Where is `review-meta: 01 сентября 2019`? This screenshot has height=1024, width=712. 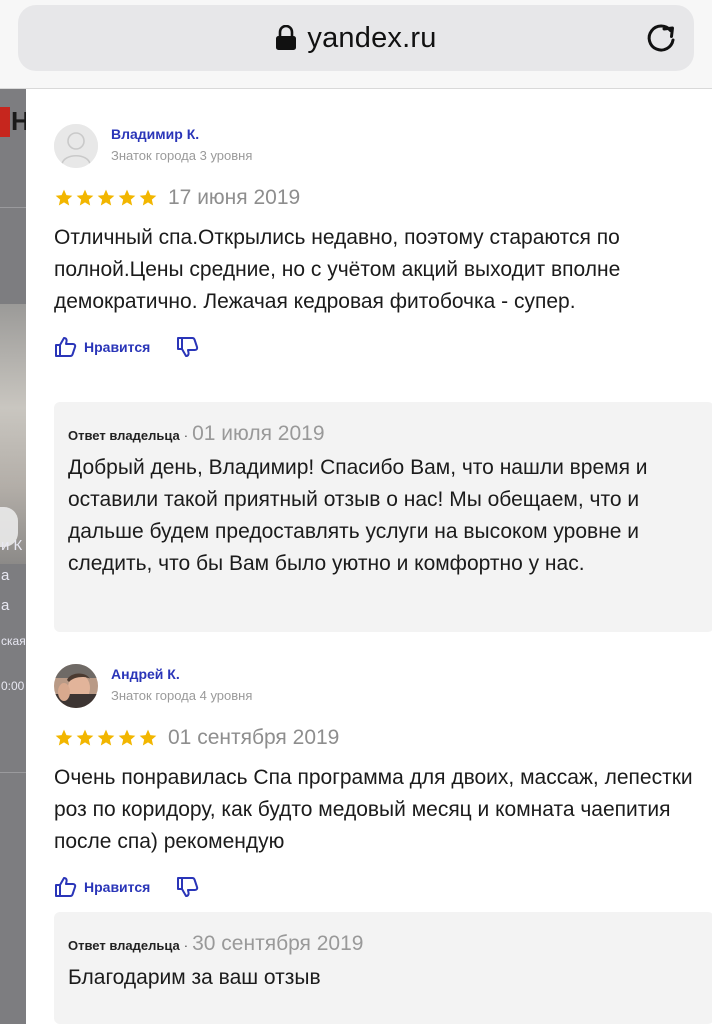
review-meta: 01 сентября 2019 is located at coordinates (374, 738).